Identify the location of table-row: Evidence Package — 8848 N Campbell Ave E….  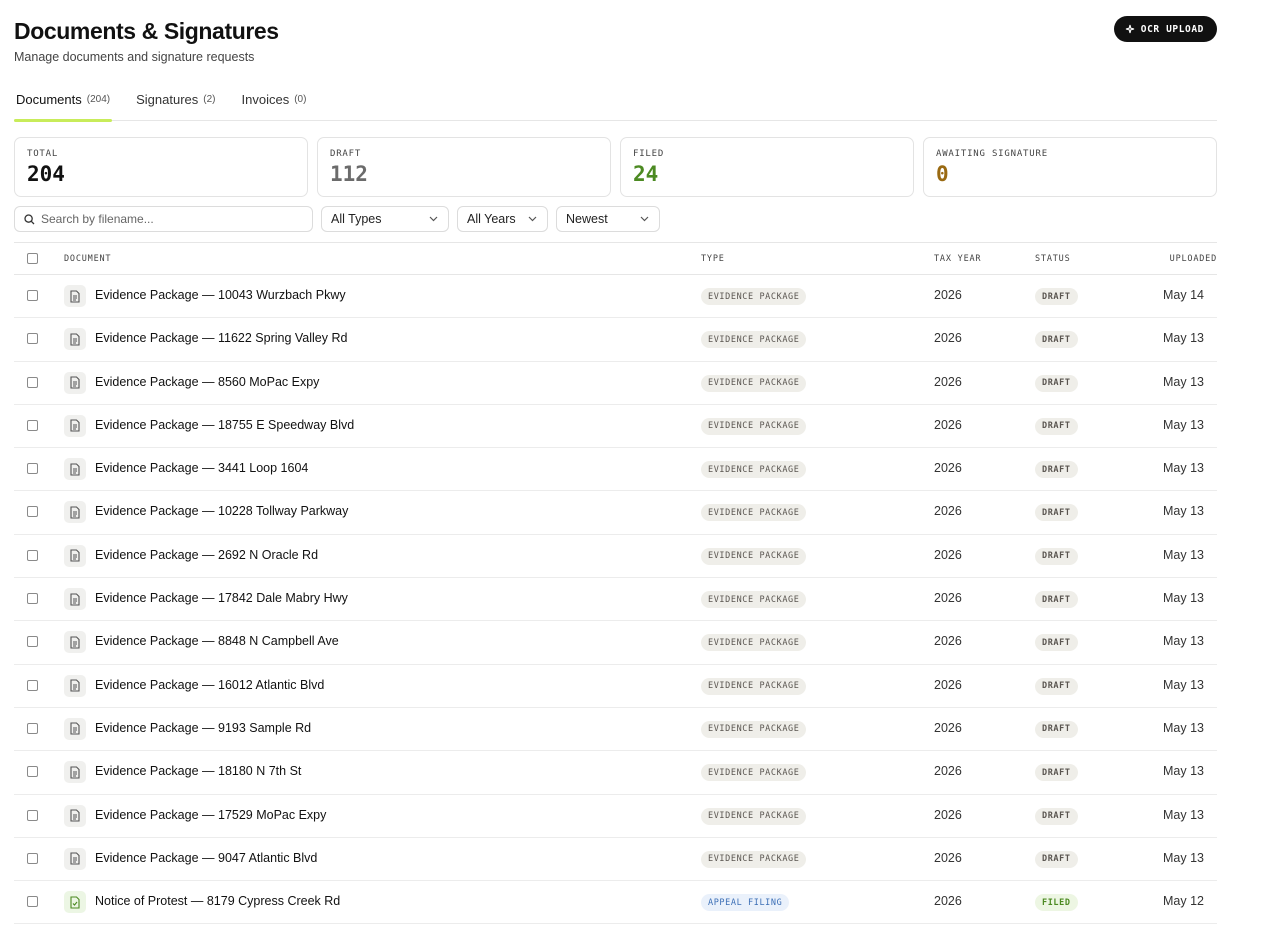
(615, 643).